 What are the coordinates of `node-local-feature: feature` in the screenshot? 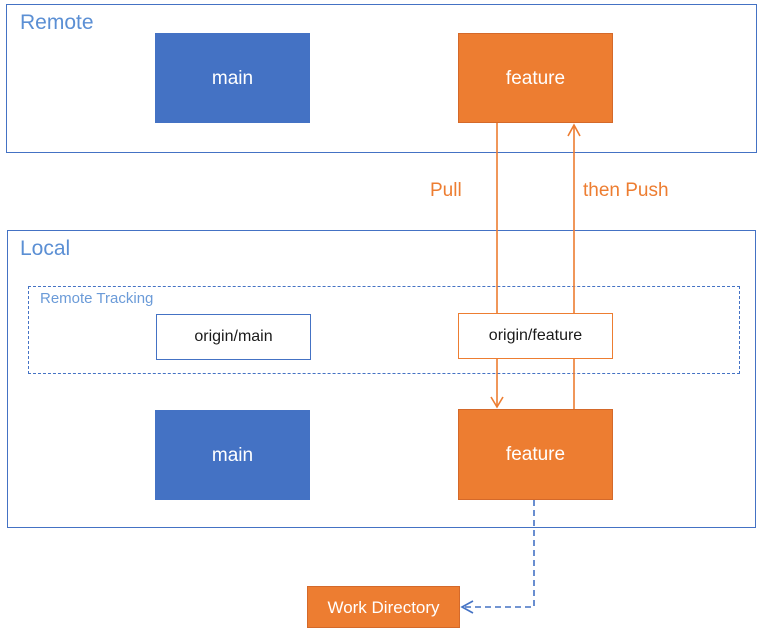 It's located at (535, 454).